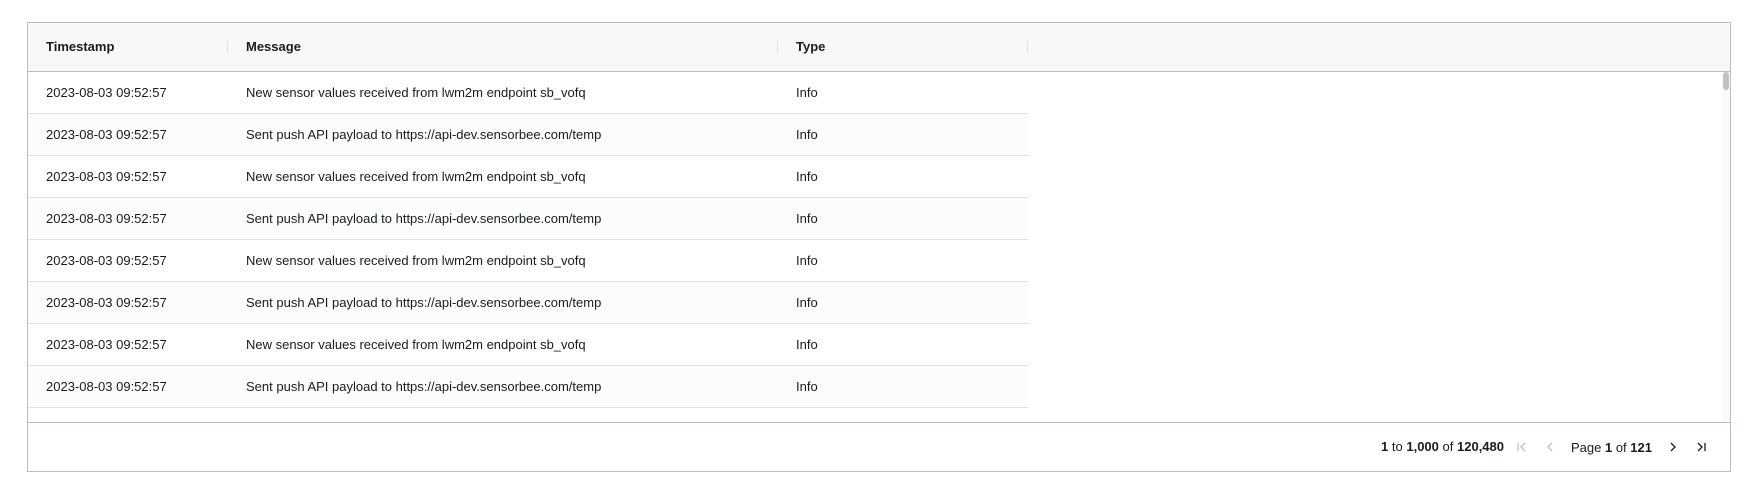  What do you see at coordinates (1726, 81) in the screenshot?
I see `scrollbar-thumb` at bounding box center [1726, 81].